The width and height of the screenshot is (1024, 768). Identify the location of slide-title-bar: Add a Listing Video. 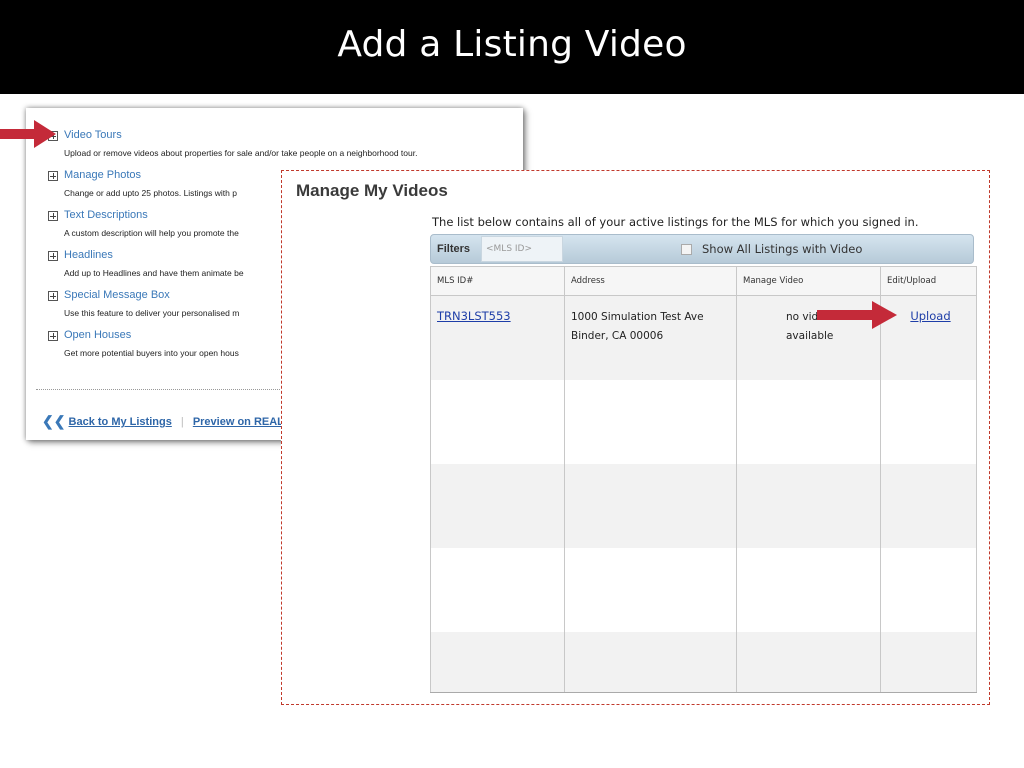
(512, 47).